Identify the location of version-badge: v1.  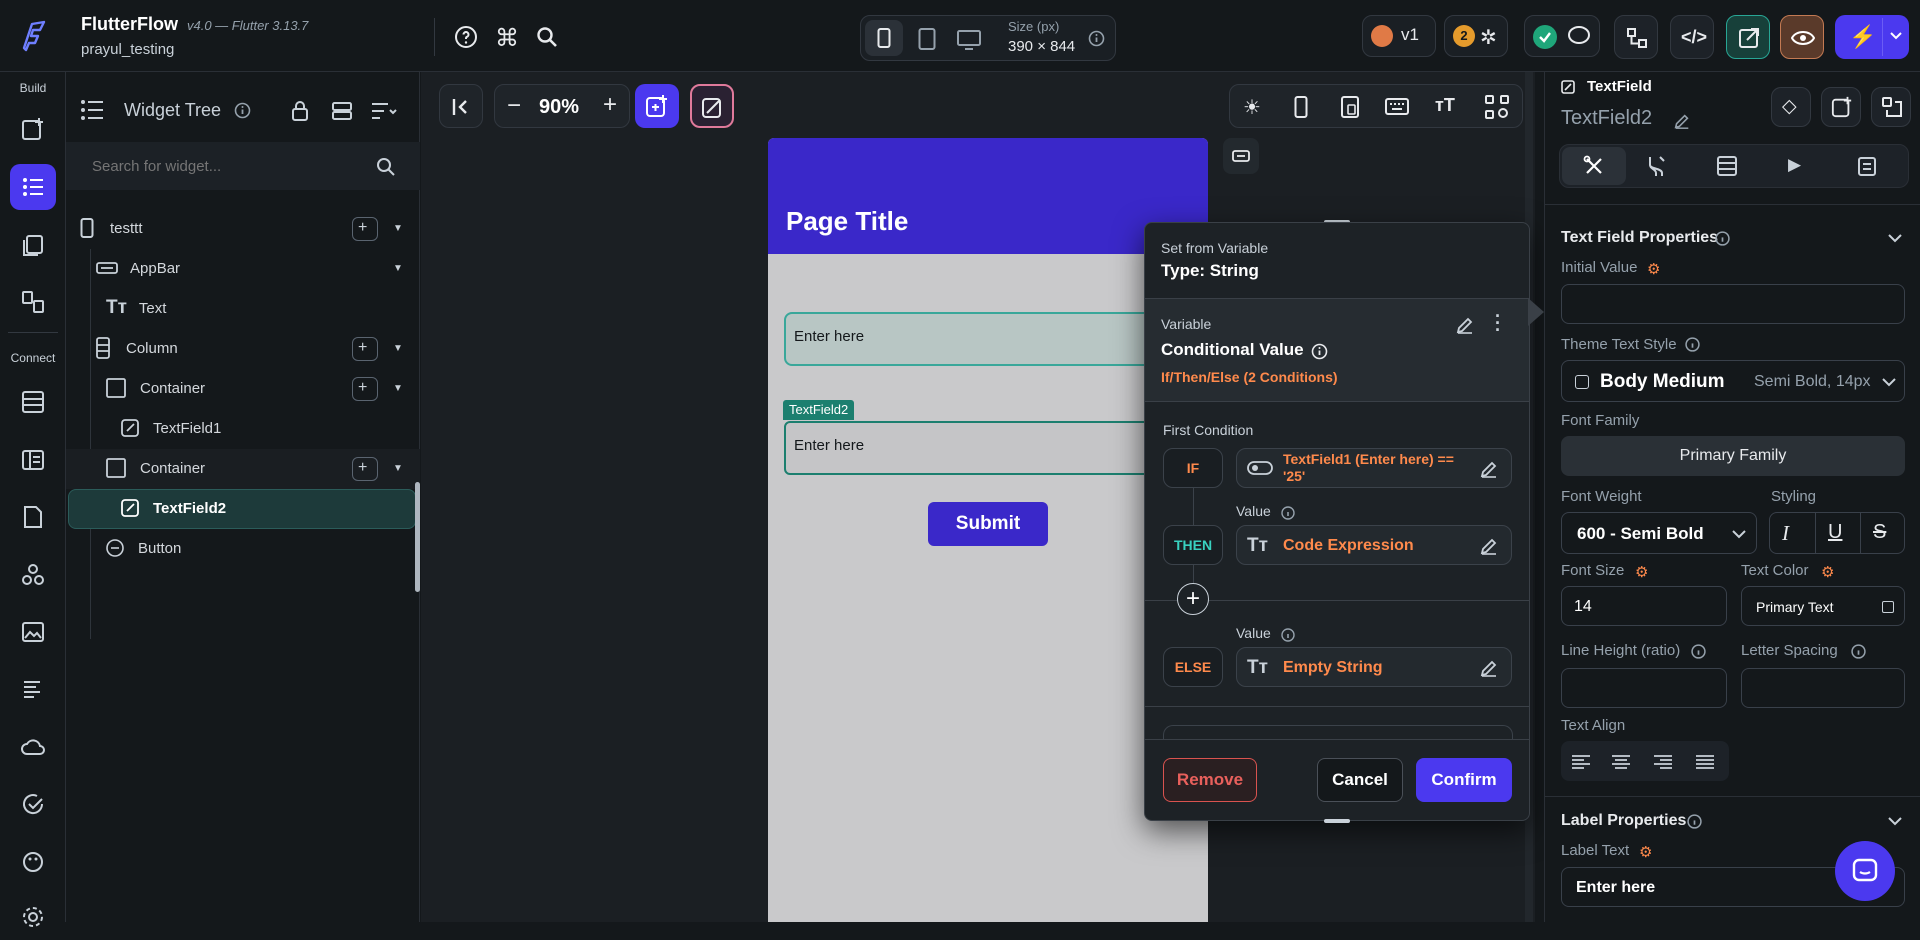
(1399, 36).